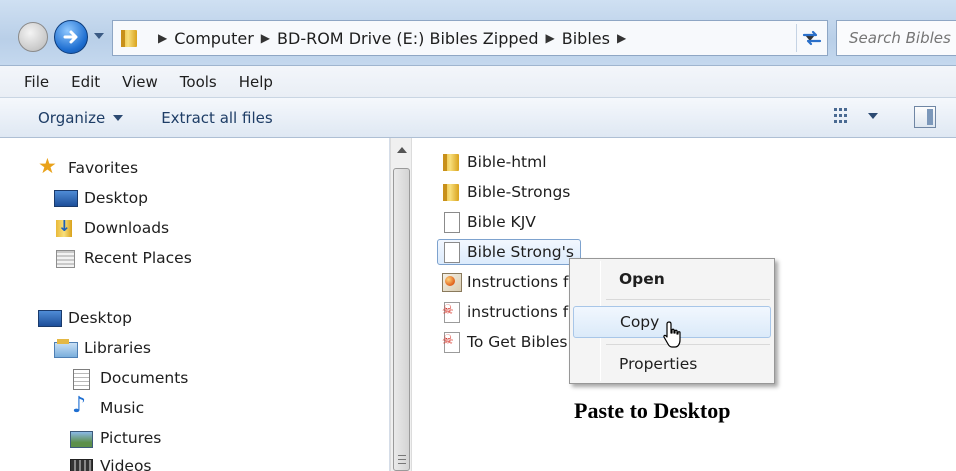 The height and width of the screenshot is (471, 956). I want to click on breadcrumb-drive: BD-ROM Drive (E:) Bibles Zipped, so click(408, 38).